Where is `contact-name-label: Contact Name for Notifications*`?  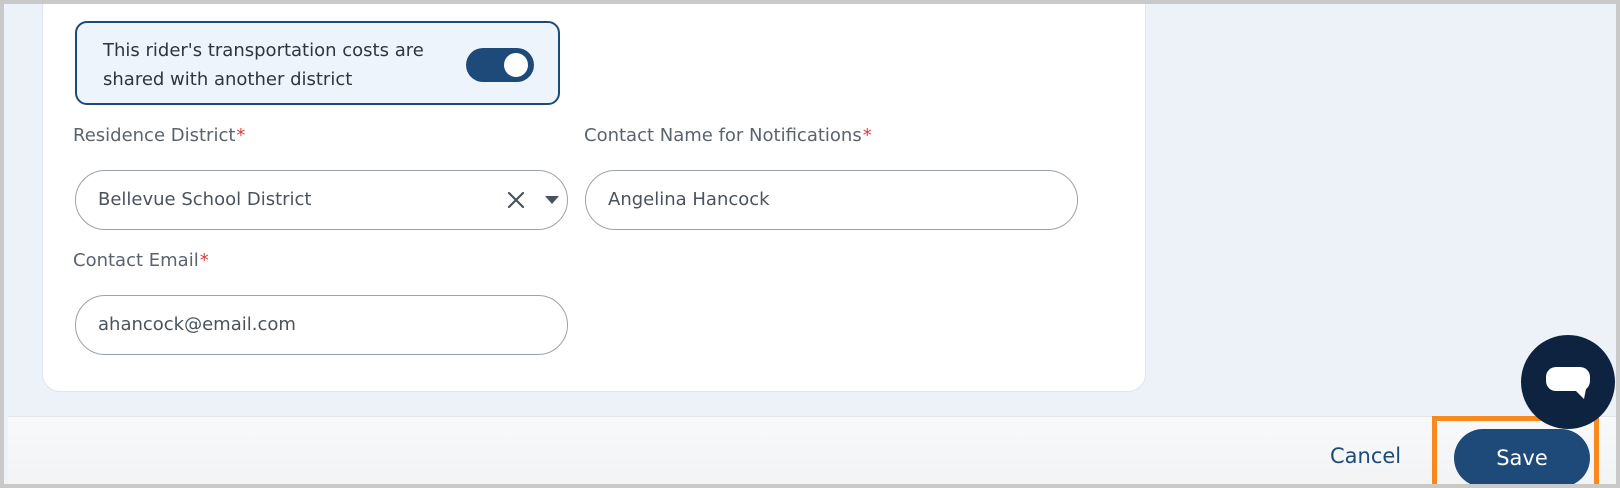 contact-name-label: Contact Name for Notifications* is located at coordinates (728, 135).